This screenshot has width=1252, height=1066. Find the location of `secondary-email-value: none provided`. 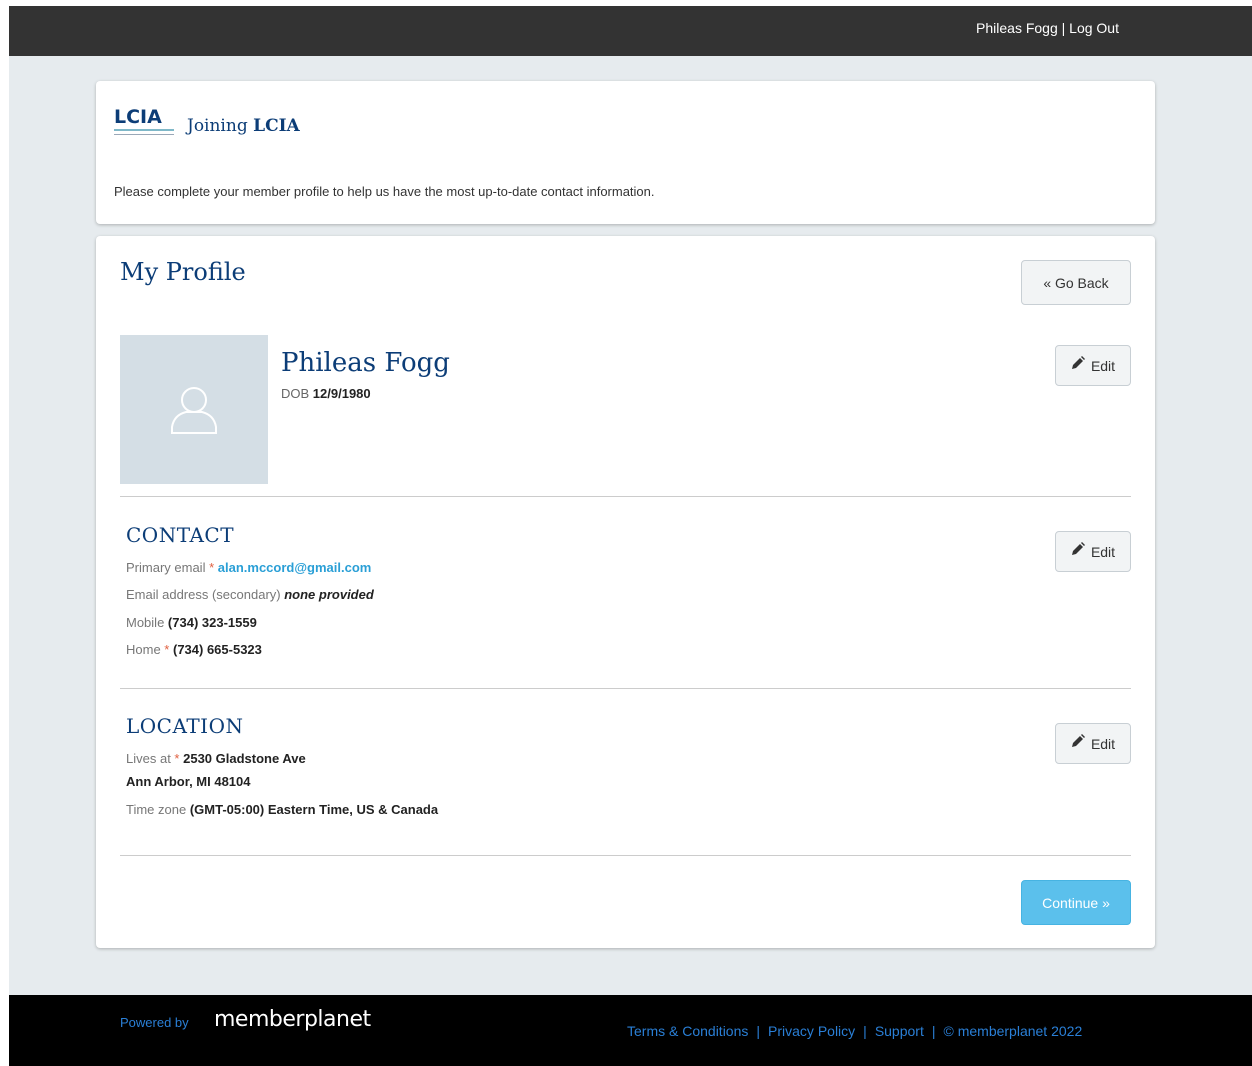

secondary-email-value: none provided is located at coordinates (329, 594).